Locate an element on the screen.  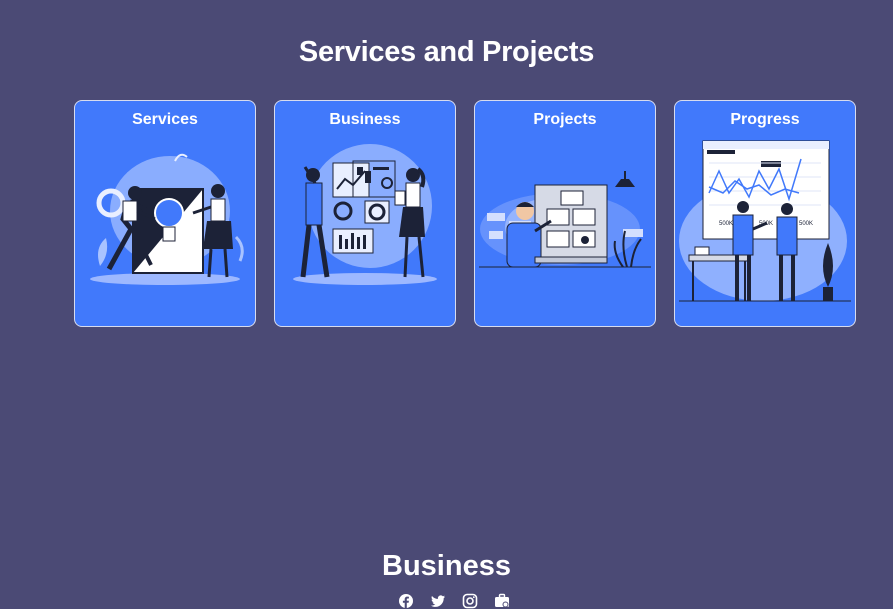
card-progress: 500K 500K 500K Progress is located at coordinates (765, 213).